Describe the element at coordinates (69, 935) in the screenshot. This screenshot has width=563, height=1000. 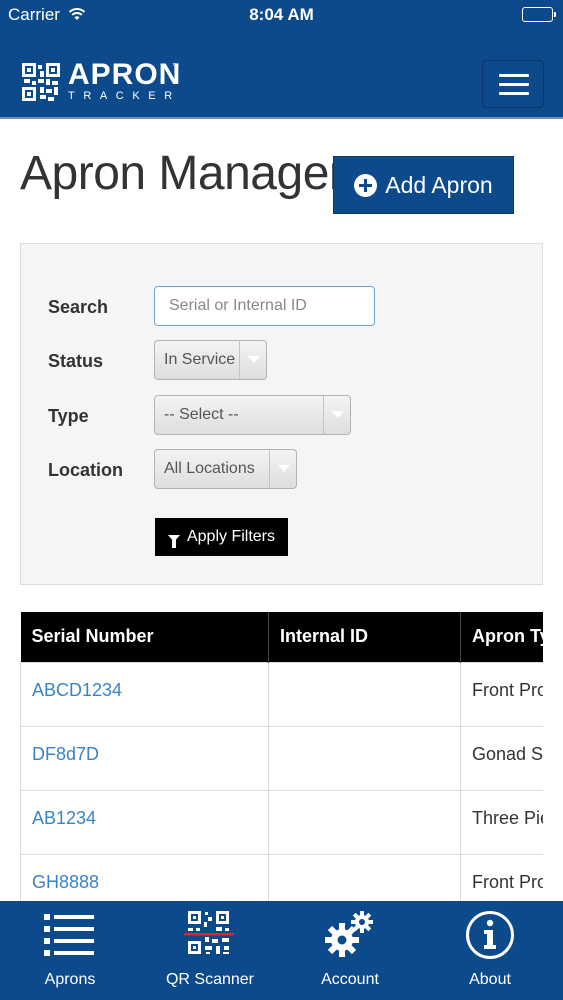
I see `list-icon` at that location.